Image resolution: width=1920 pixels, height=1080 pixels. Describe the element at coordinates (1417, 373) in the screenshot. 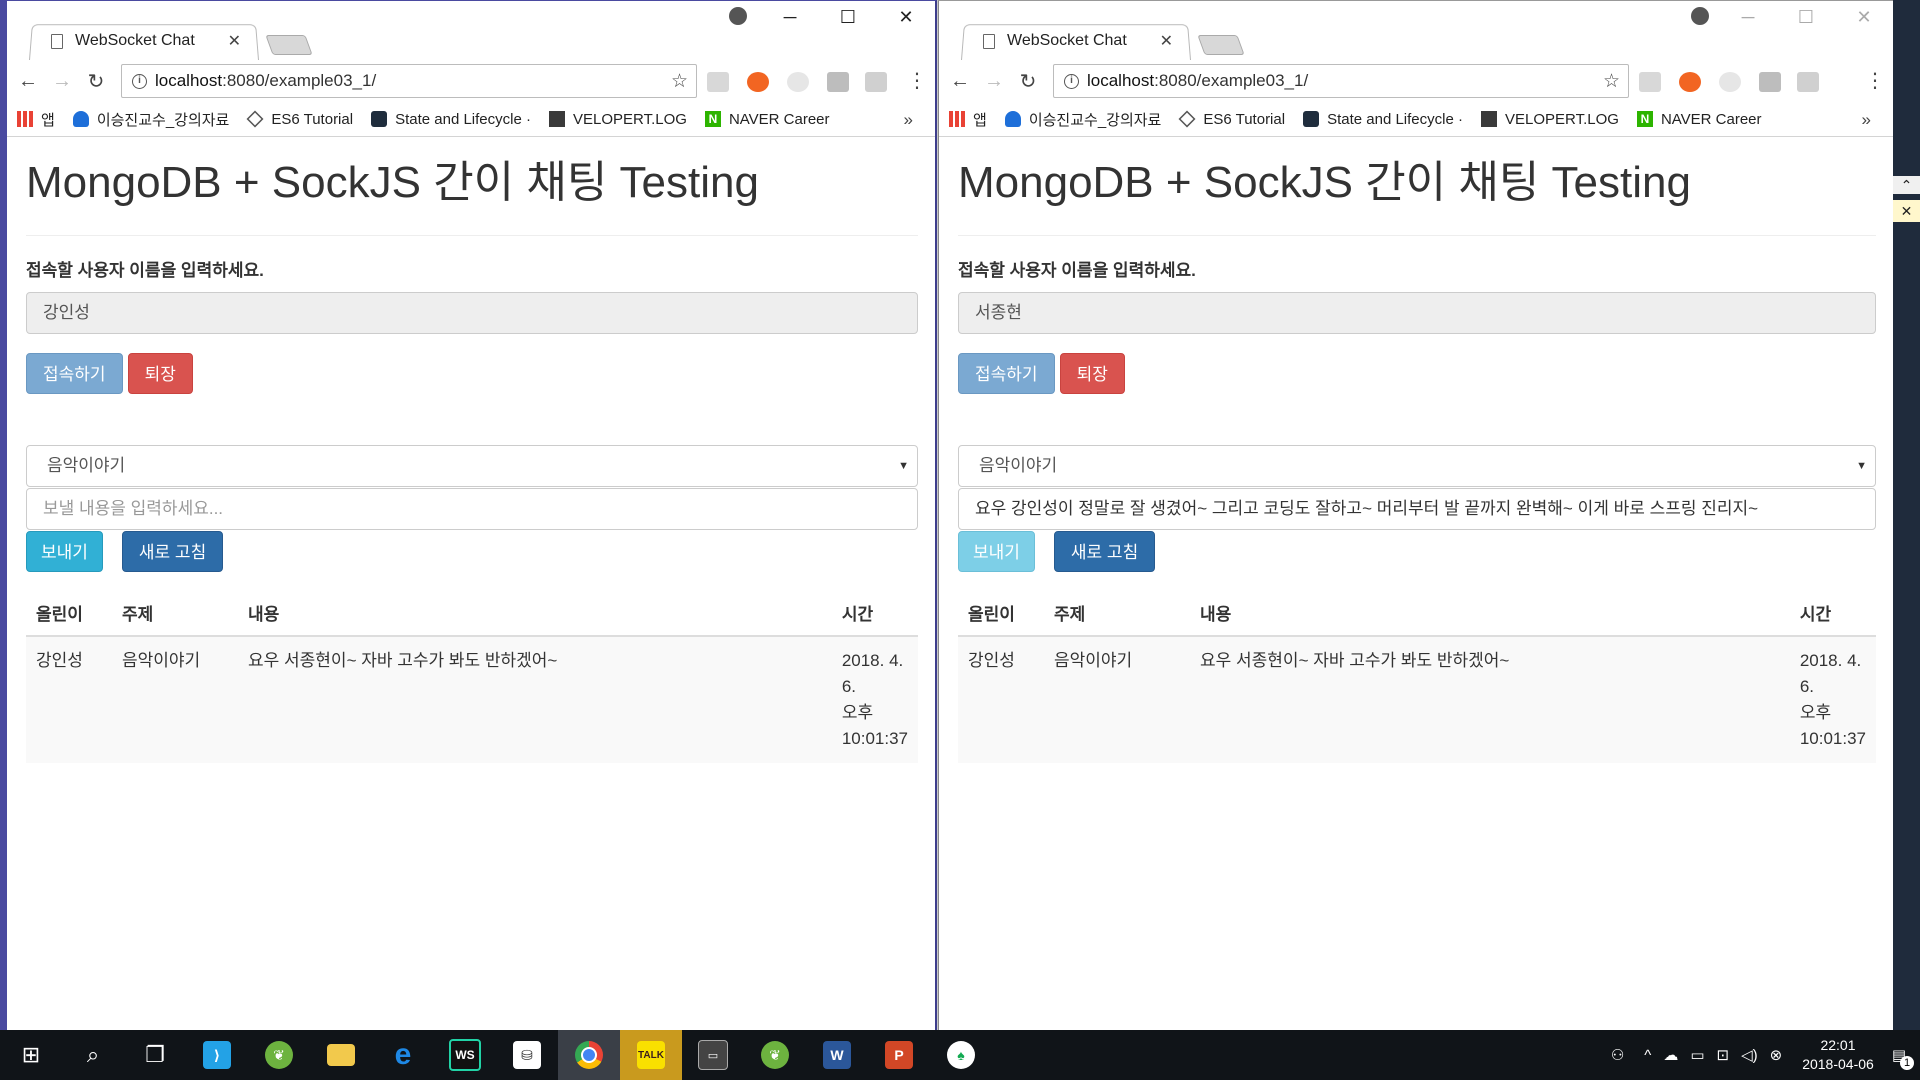

I see `connection-buttons: 접속하기 퇴장` at that location.